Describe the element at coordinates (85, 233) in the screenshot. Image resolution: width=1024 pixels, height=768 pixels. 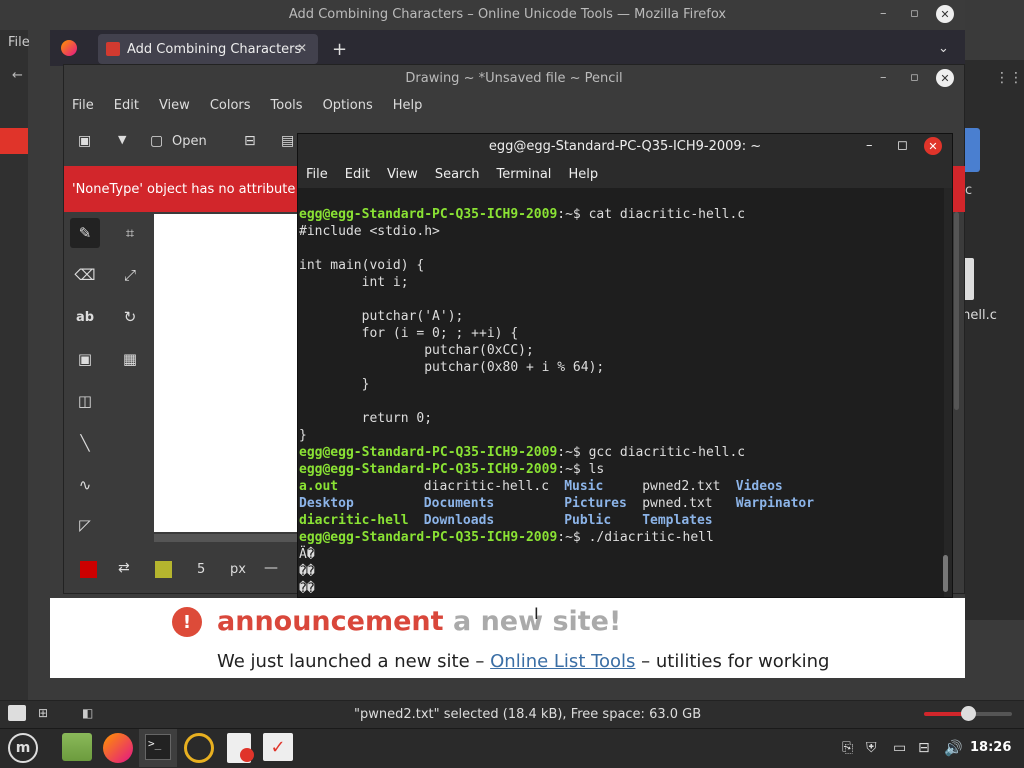
I see `pencil-tool-icon: ✎` at that location.